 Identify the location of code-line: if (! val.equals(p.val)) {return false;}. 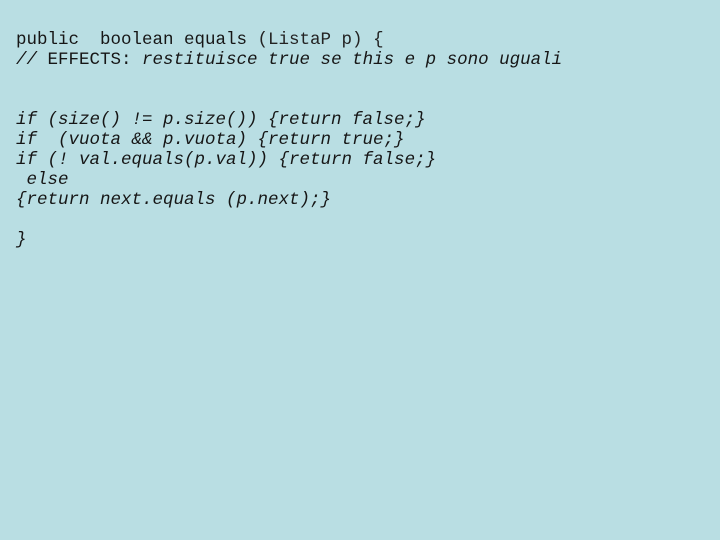
(361, 160).